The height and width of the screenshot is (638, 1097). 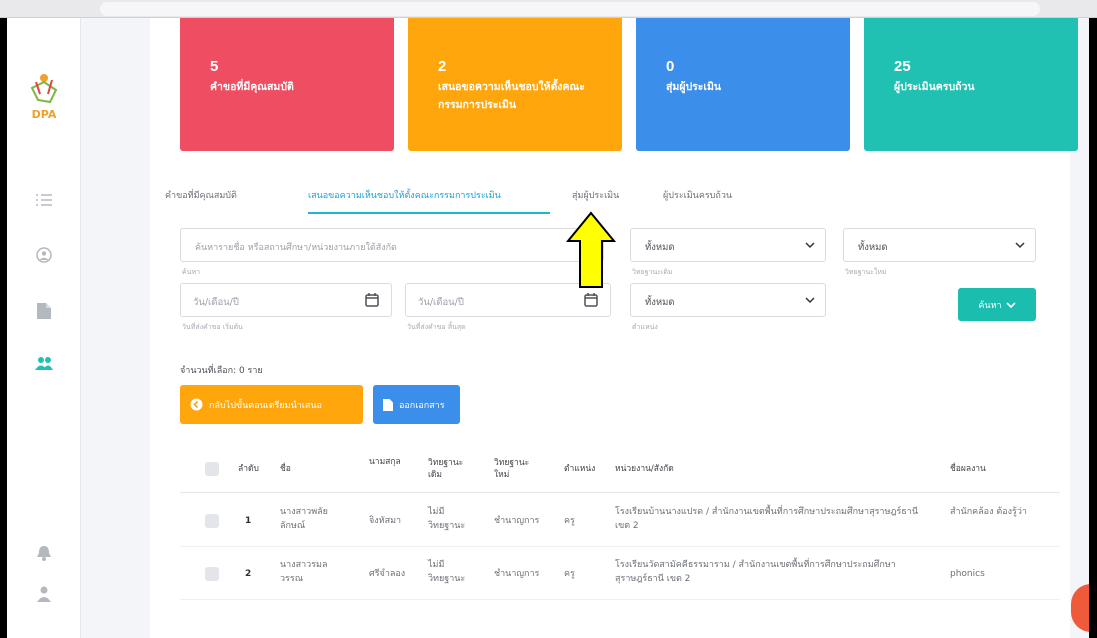 I want to click on stat-card-qualified: 5 คำขอที่มีคุณสมบัติ, so click(x=287, y=84).